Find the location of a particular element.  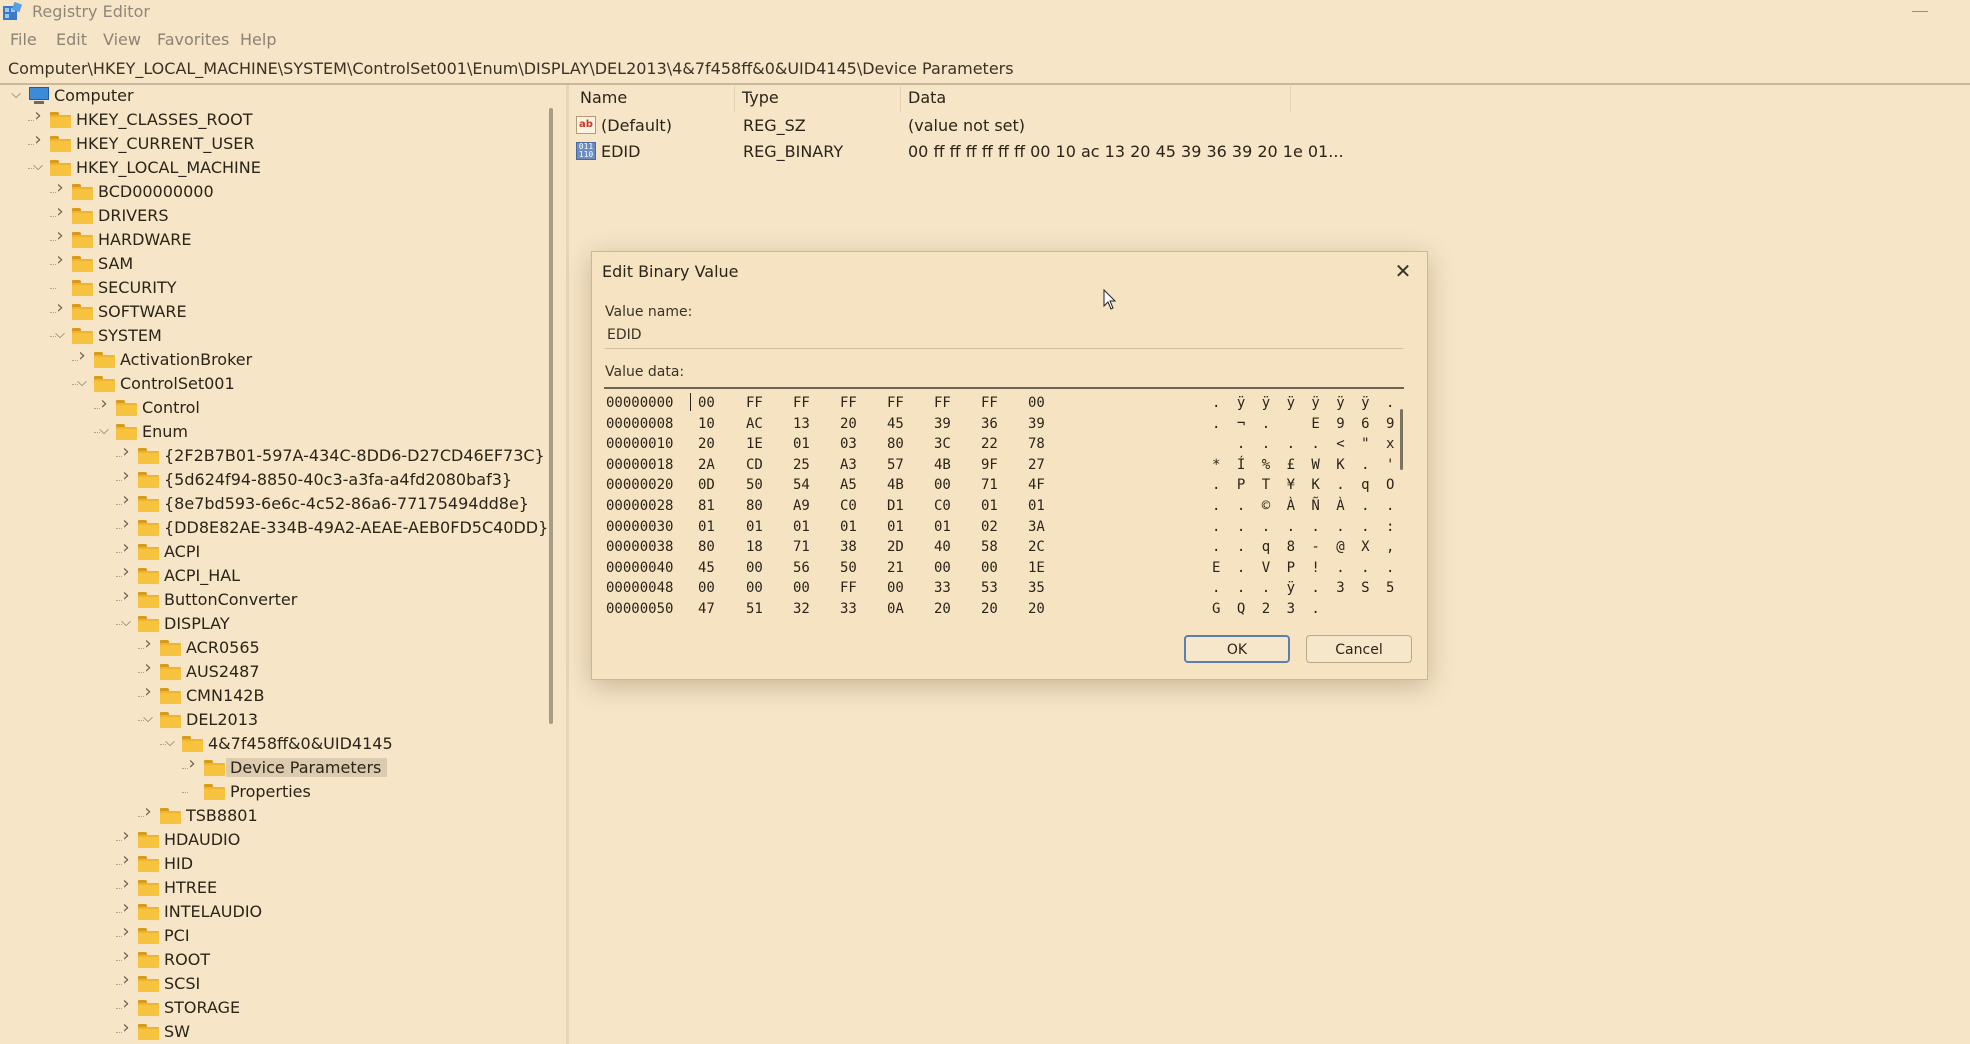

tree-item: › ActivationBroker is located at coordinates (270, 359).